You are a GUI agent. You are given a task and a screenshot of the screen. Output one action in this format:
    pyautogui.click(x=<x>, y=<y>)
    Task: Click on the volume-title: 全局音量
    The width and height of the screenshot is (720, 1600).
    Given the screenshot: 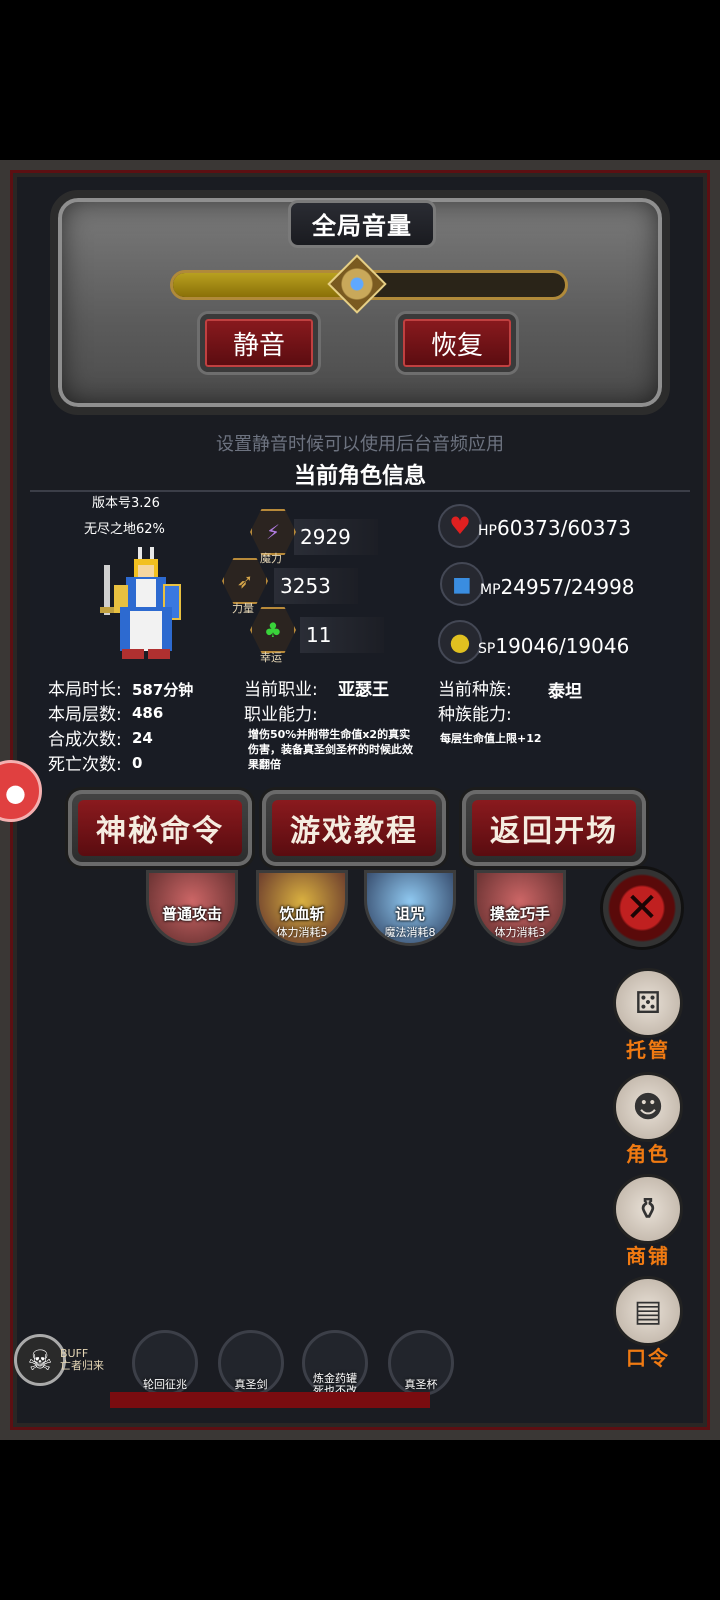 What is the action you would take?
    pyautogui.click(x=362, y=226)
    